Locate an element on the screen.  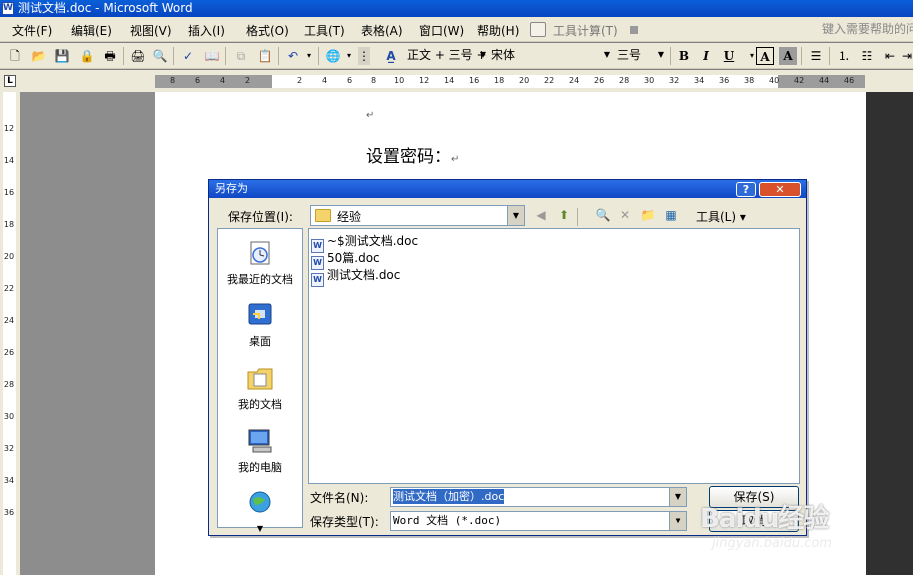
menu-view: 视图(V) is located at coordinates (151, 30).